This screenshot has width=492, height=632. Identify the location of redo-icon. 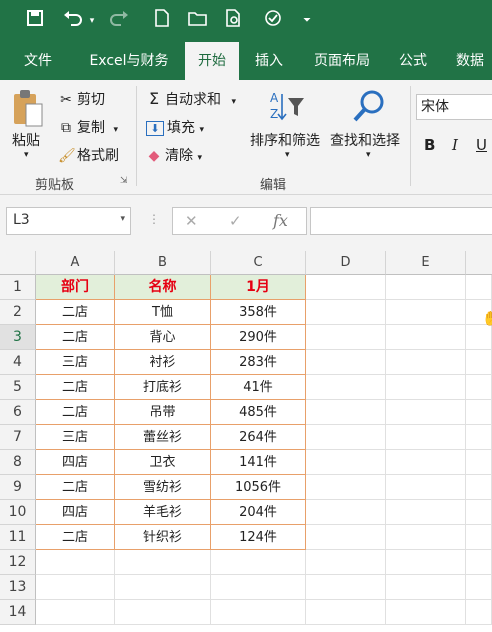
(119, 21).